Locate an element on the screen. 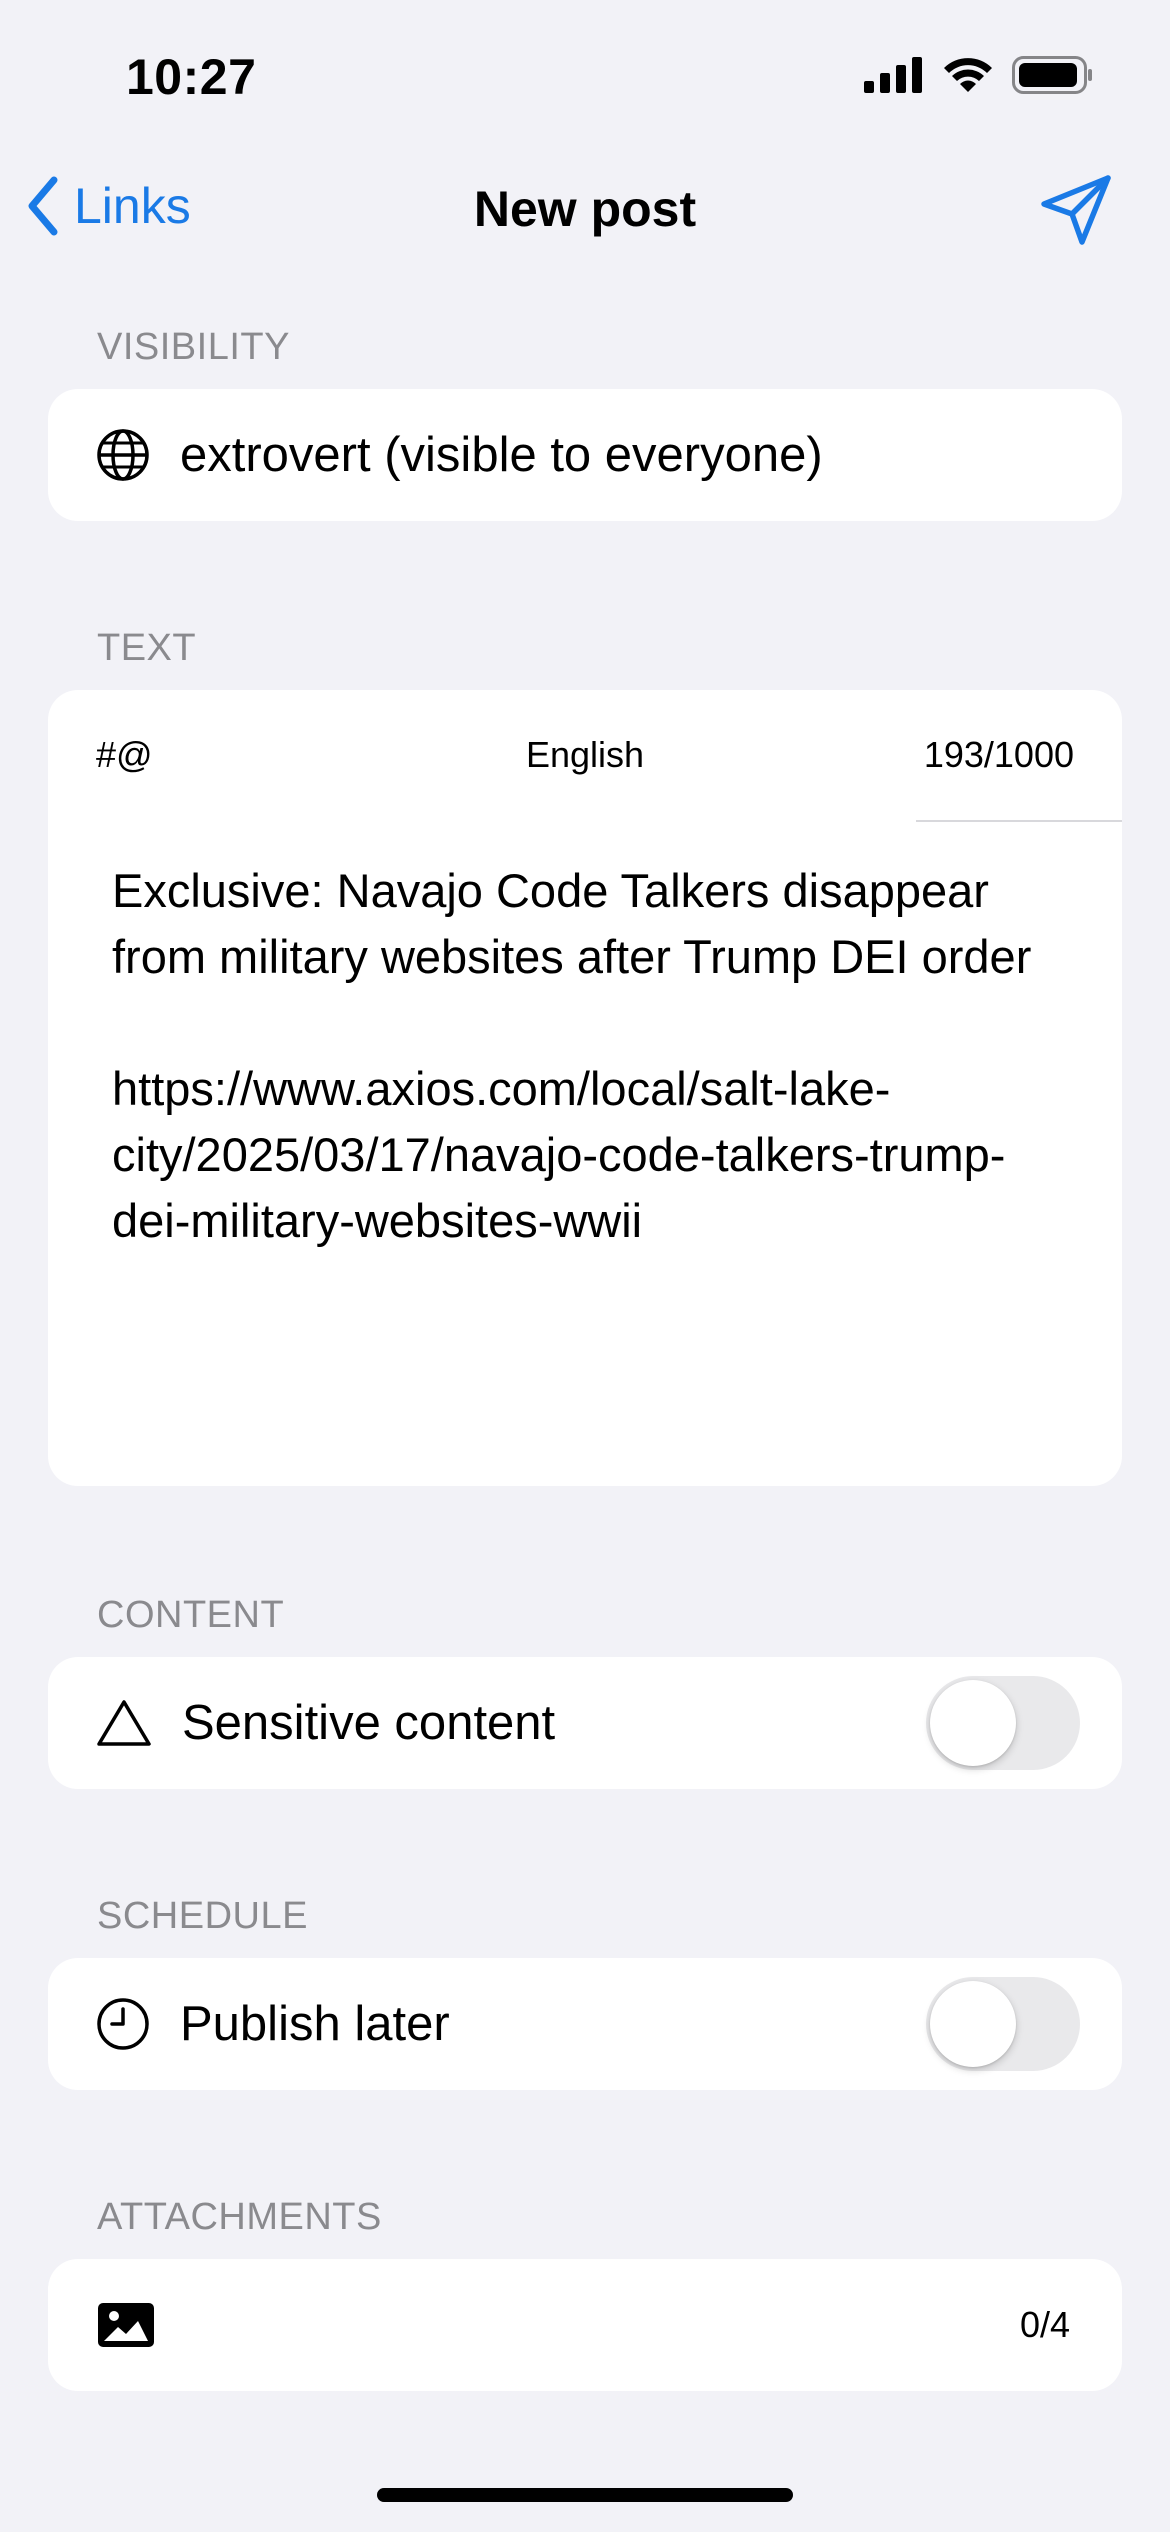  send-button is located at coordinates (1076, 212).